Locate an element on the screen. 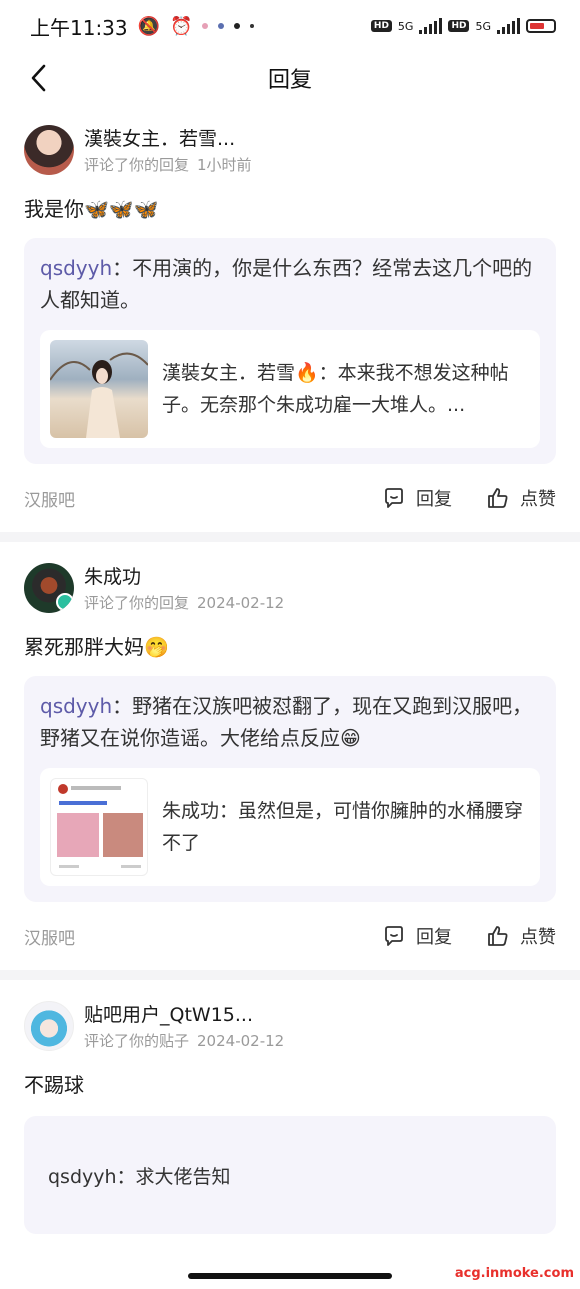 The image size is (580, 1289). verified-badge-icon is located at coordinates (65, 602).